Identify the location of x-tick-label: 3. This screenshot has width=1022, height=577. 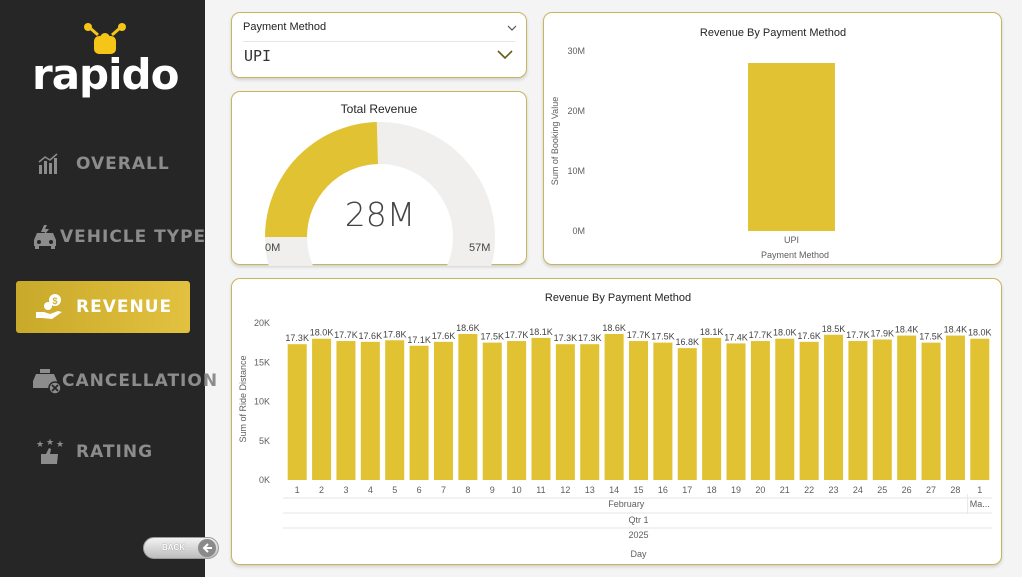
(345, 490).